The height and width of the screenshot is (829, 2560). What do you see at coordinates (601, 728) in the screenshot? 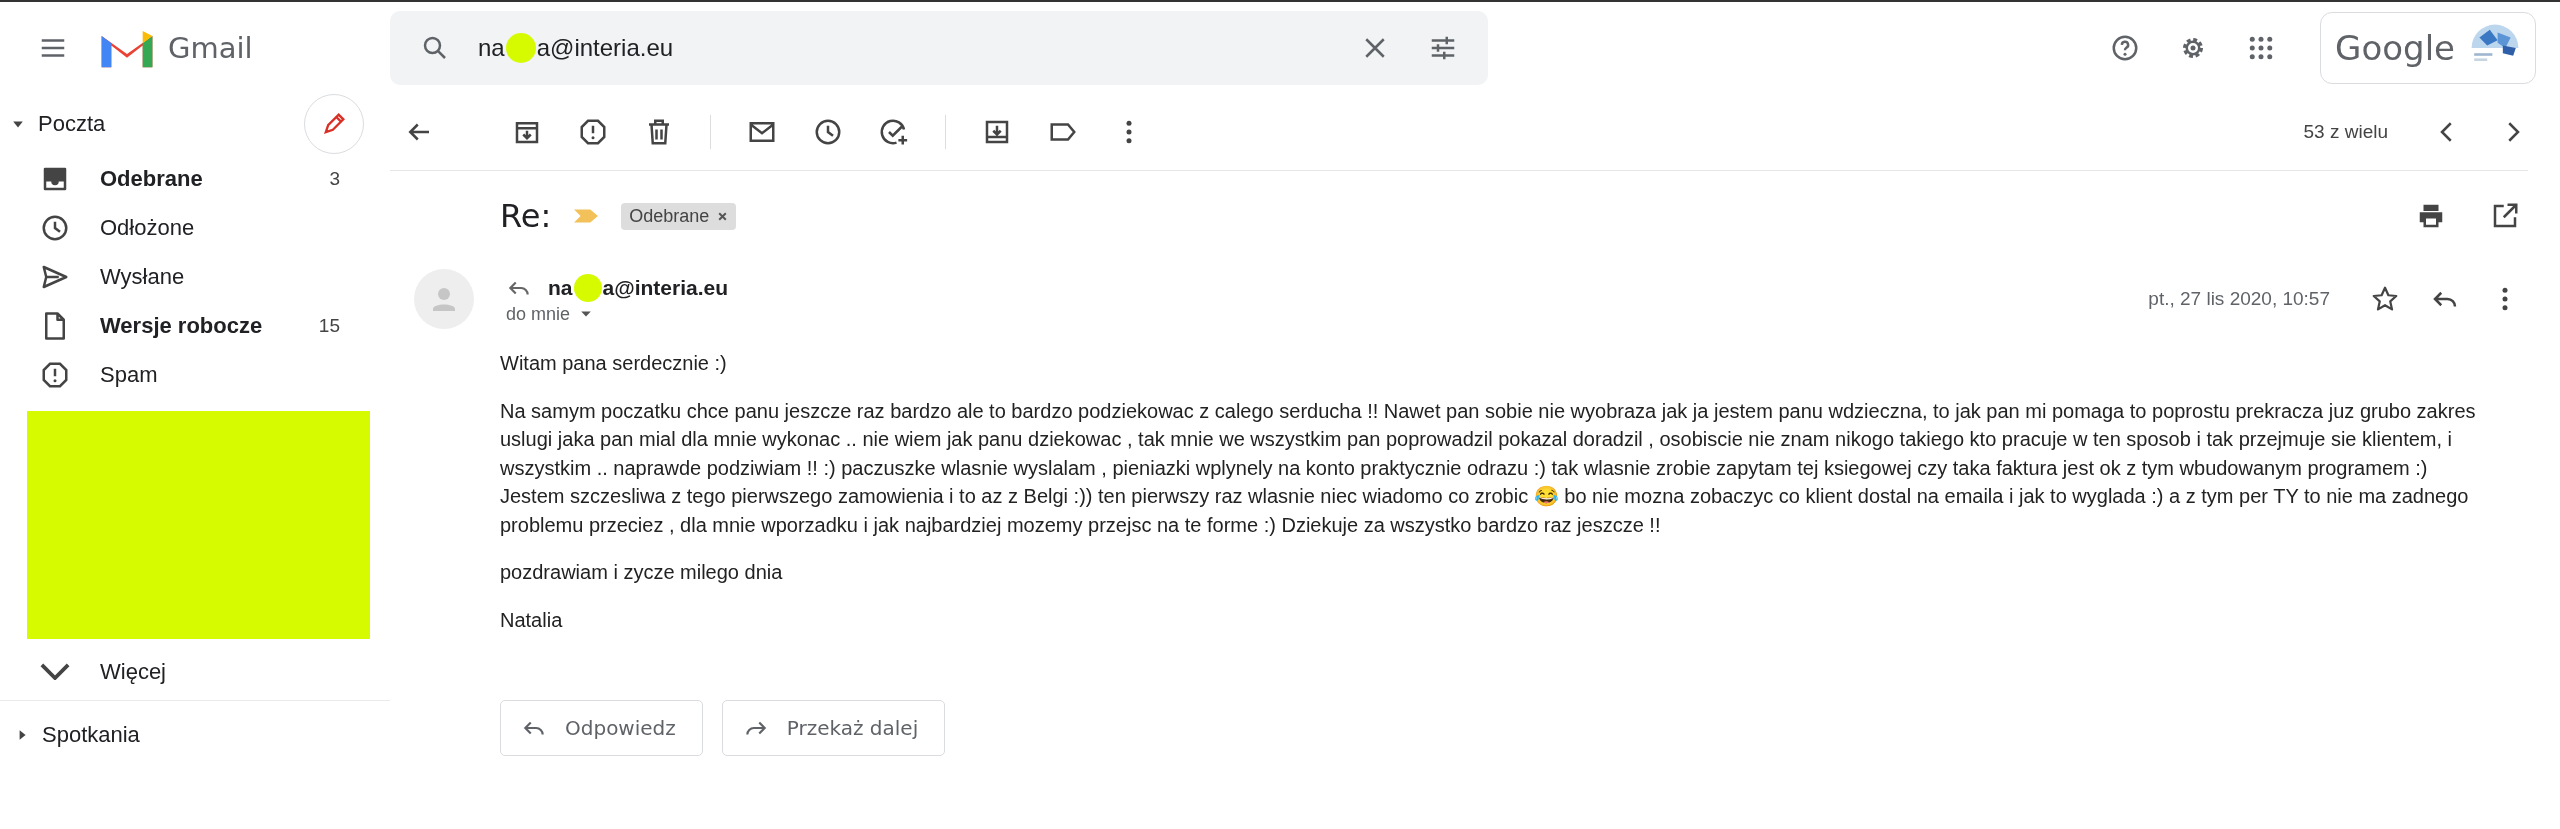
I see `reply-button: Odpowiedz` at bounding box center [601, 728].